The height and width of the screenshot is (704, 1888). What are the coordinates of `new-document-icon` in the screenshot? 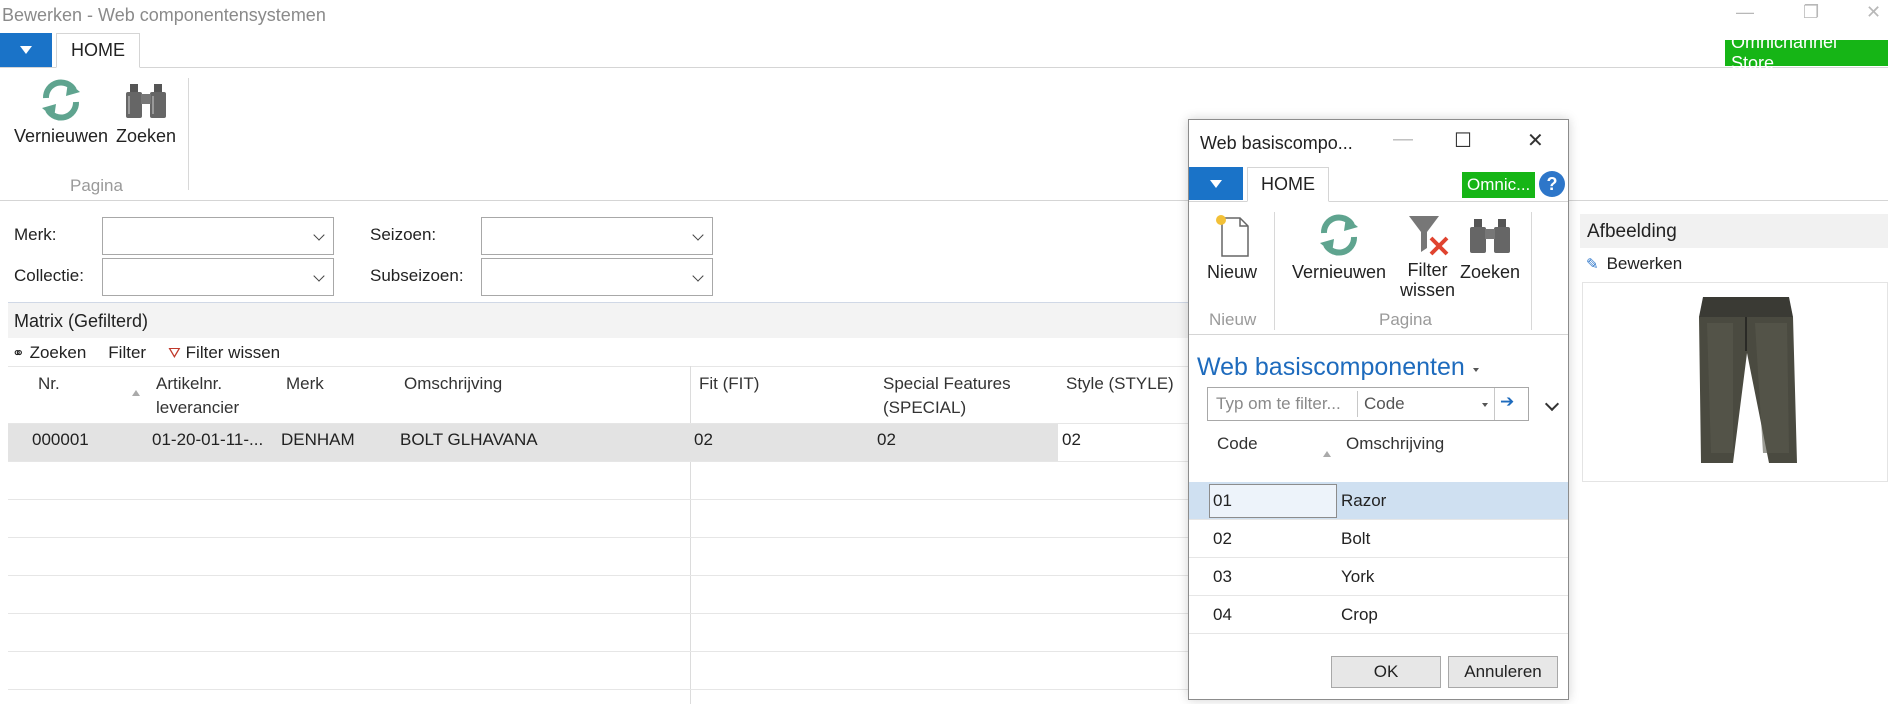 It's located at (1232, 236).